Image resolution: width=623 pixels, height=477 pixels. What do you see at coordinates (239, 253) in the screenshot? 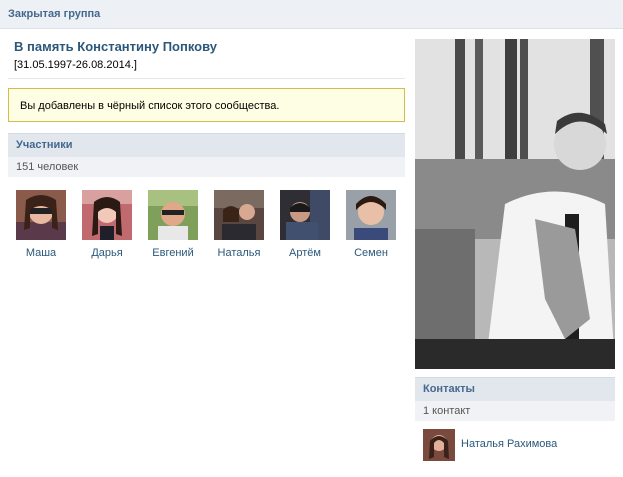
I see `member-name: Наталья` at bounding box center [239, 253].